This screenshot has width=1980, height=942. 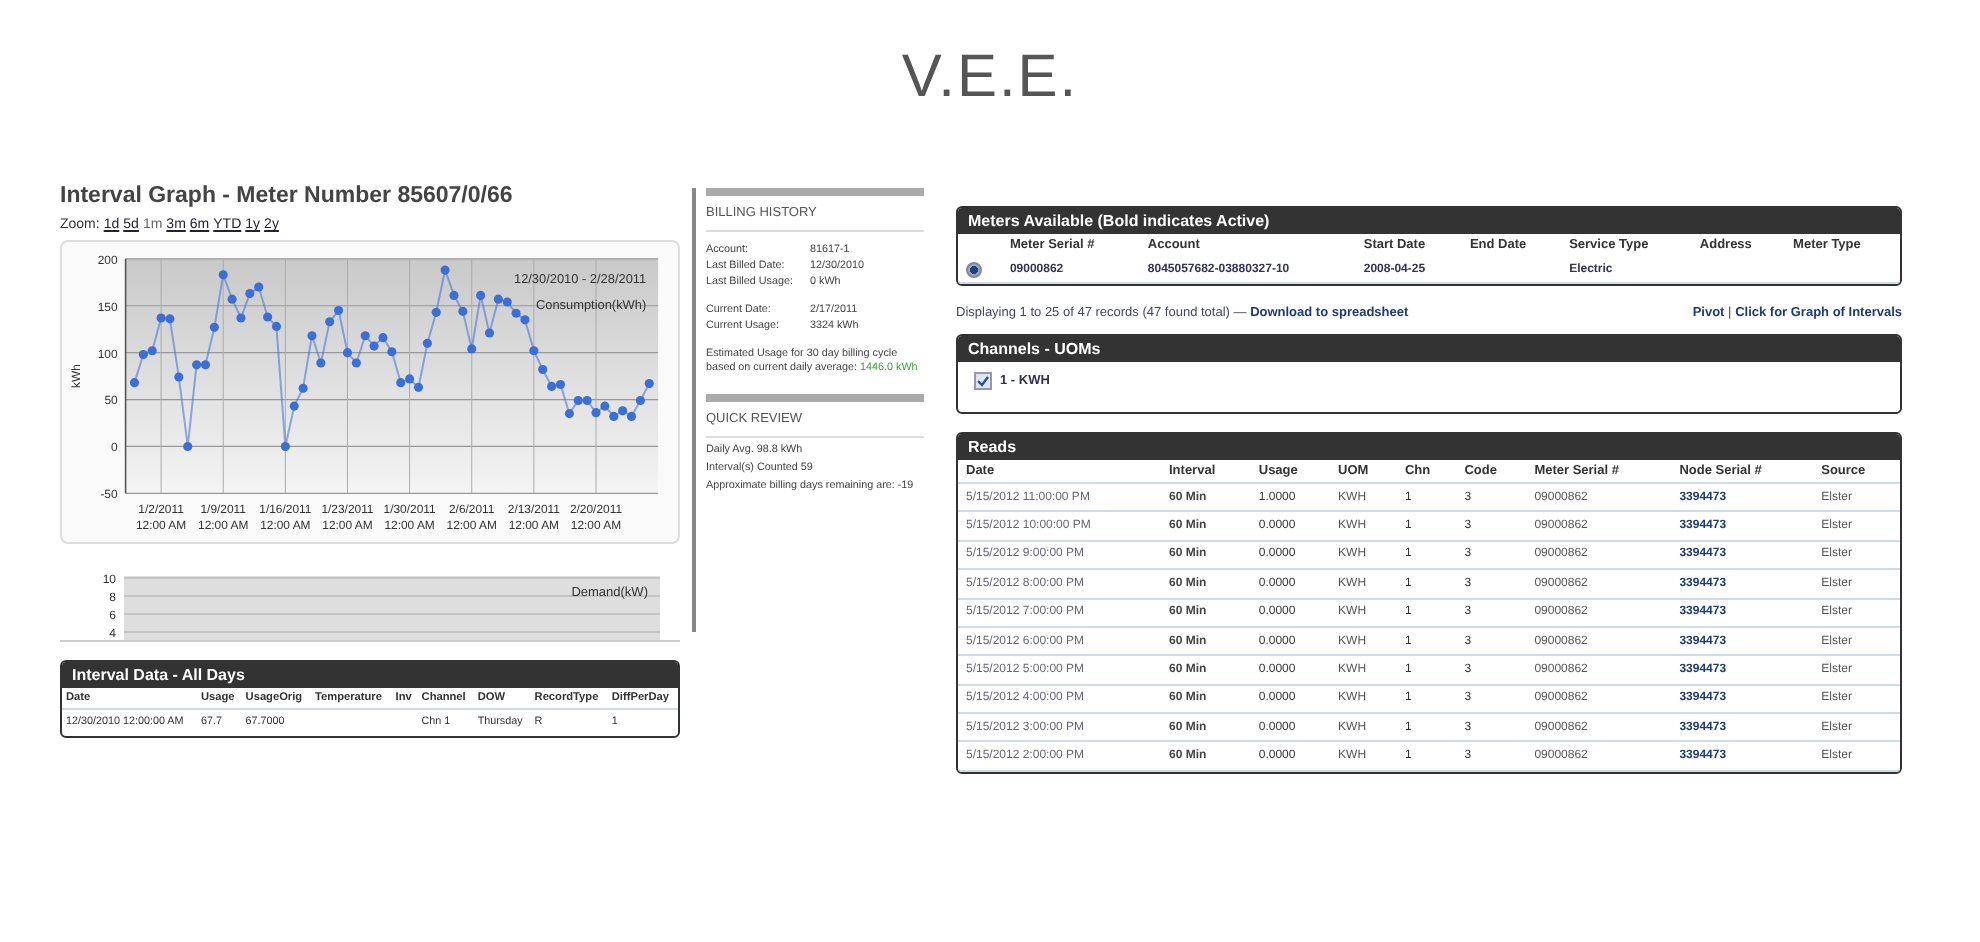 I want to click on panel-header: Reads, so click(x=1429, y=447).